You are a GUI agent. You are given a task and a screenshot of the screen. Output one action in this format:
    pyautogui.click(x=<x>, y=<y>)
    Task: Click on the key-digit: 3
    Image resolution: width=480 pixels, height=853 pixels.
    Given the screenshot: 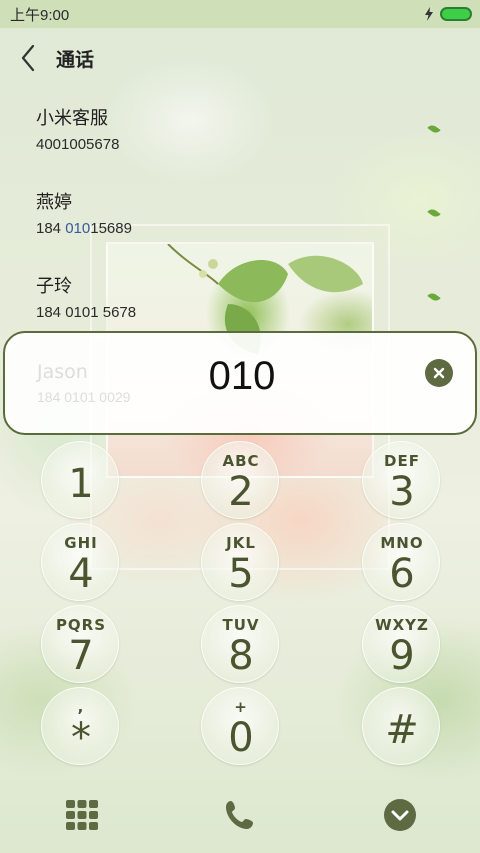 What is the action you would take?
    pyautogui.click(x=402, y=492)
    